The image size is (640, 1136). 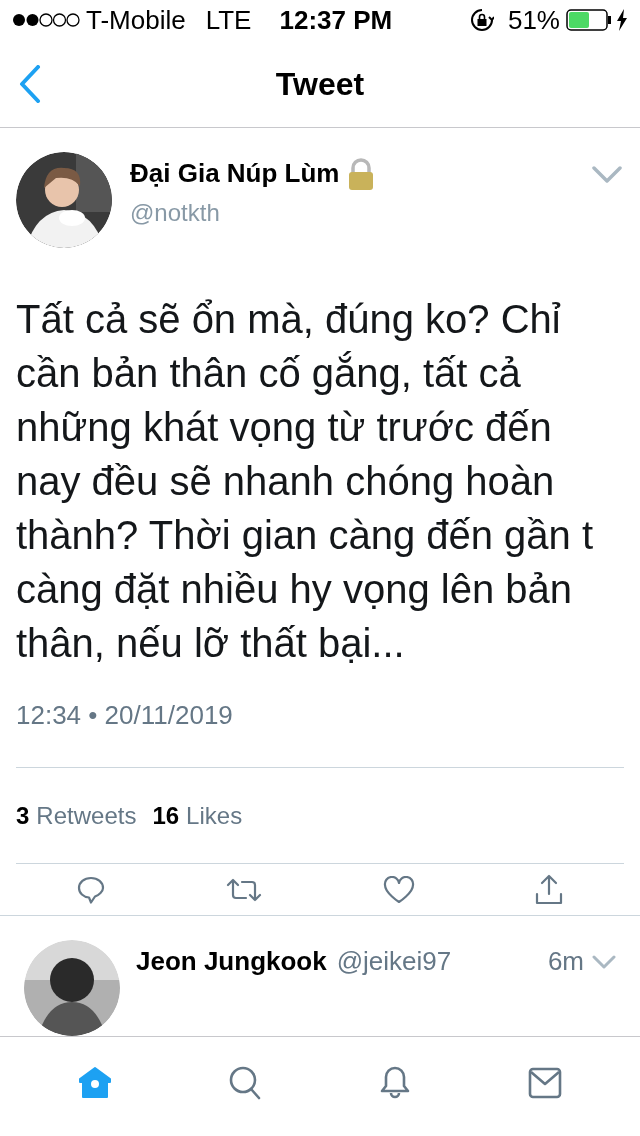 I want to click on tweet-timestamp: 12:34 • 20/11/2019, so click(x=124, y=715).